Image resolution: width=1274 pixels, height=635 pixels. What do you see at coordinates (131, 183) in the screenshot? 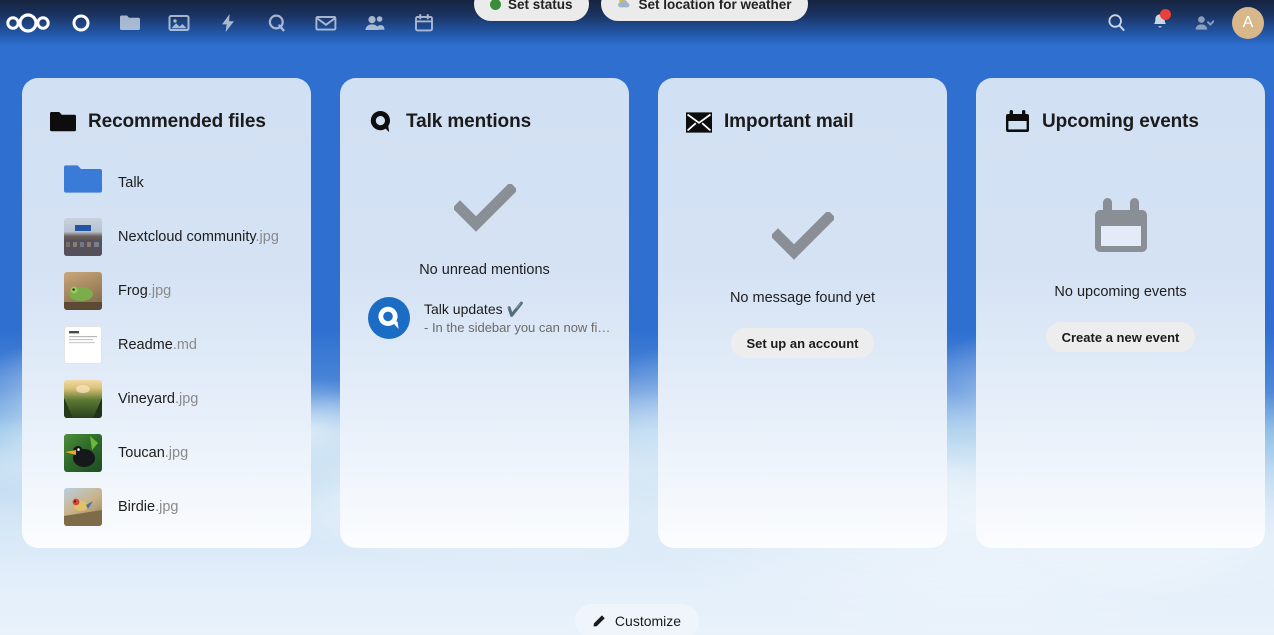
I see `file-name: Talk` at bounding box center [131, 183].